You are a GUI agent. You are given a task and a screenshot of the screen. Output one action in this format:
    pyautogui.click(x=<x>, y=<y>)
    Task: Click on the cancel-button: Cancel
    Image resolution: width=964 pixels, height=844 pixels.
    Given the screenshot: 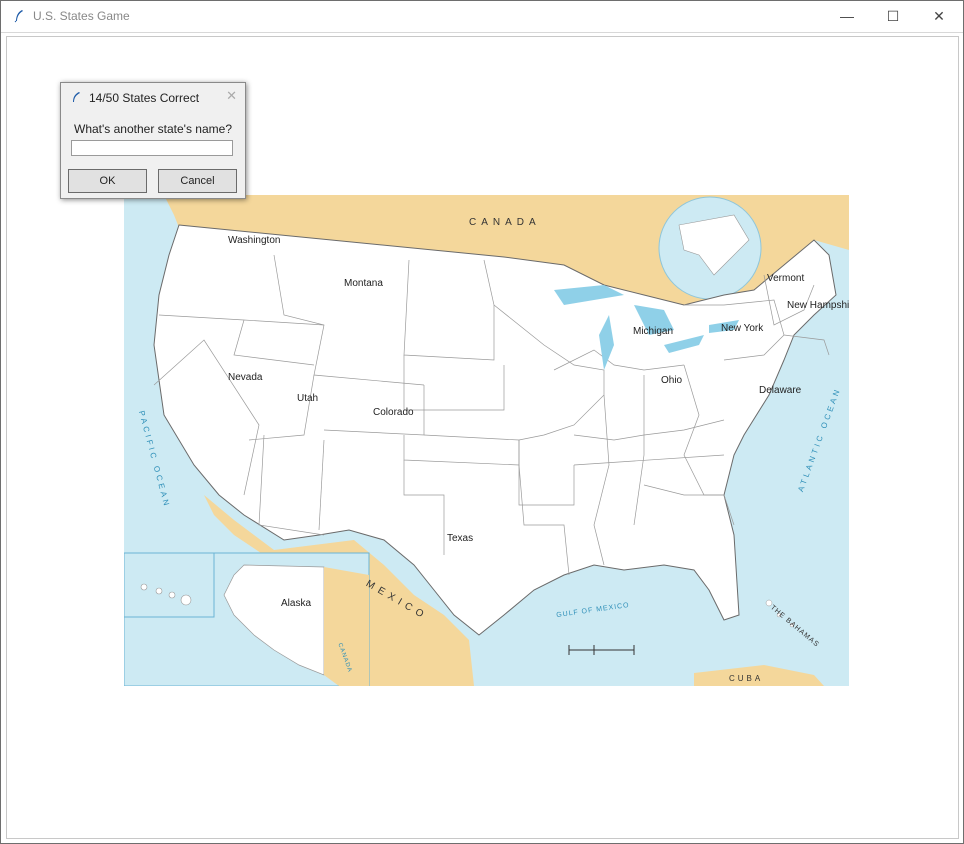 What is the action you would take?
    pyautogui.click(x=197, y=181)
    